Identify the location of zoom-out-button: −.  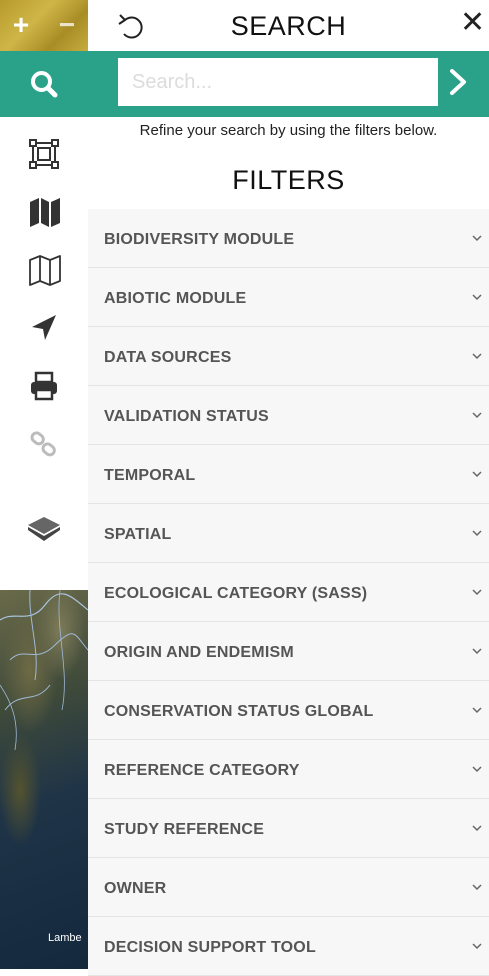
(67, 25).